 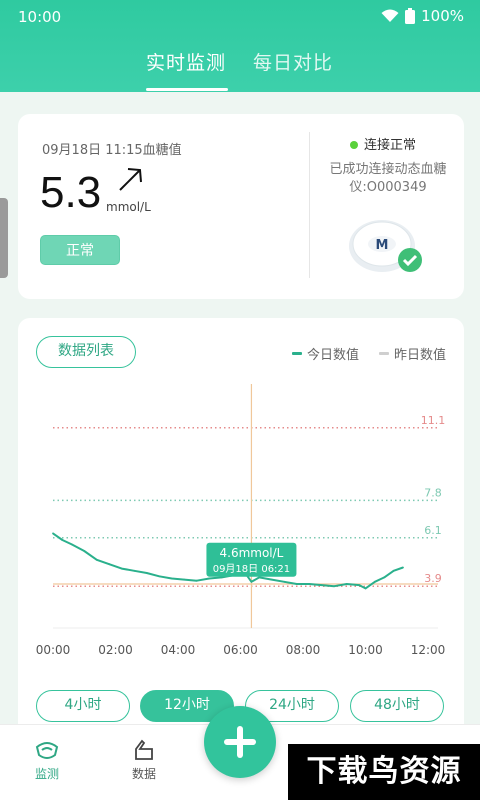 What do you see at coordinates (390, 145) in the screenshot?
I see `connection-status: 连接正常` at bounding box center [390, 145].